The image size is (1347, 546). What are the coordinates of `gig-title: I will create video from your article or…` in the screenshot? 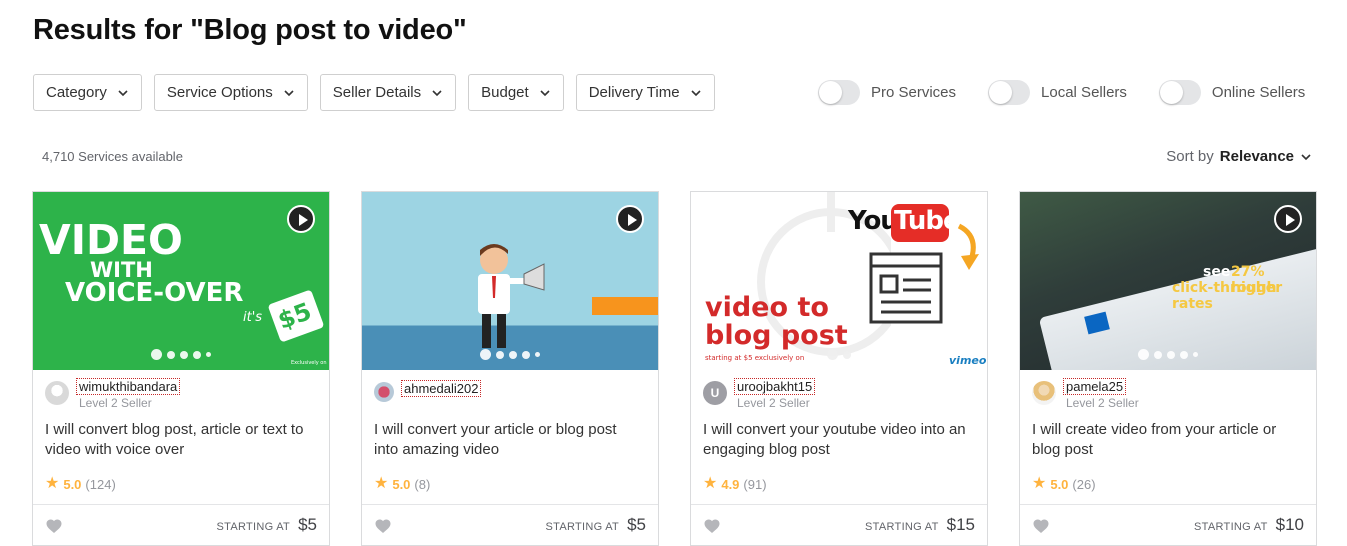 It's located at (1167, 440).